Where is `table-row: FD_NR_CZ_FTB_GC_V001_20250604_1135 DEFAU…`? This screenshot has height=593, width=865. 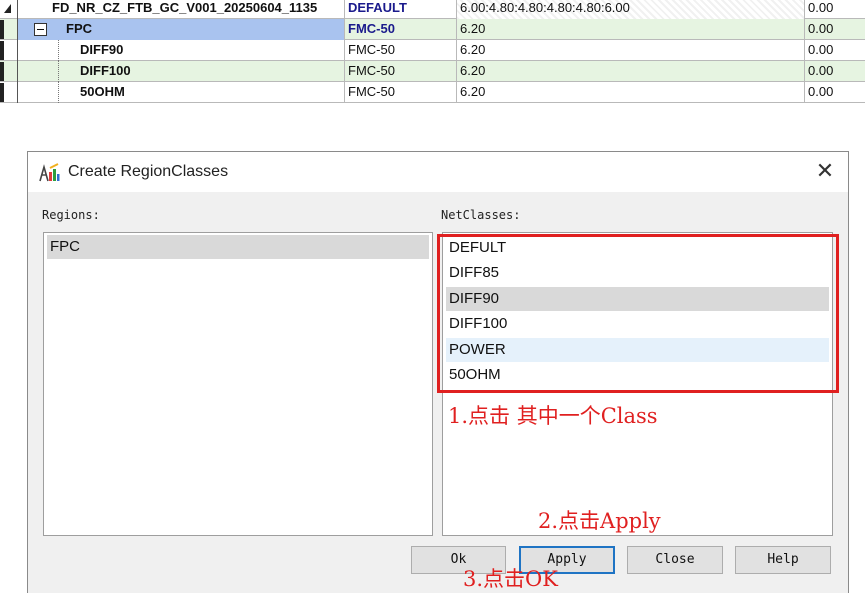
table-row: FD_NR_CZ_FTB_GC_V001_20250604_1135 DEFAU… is located at coordinates (432, 9).